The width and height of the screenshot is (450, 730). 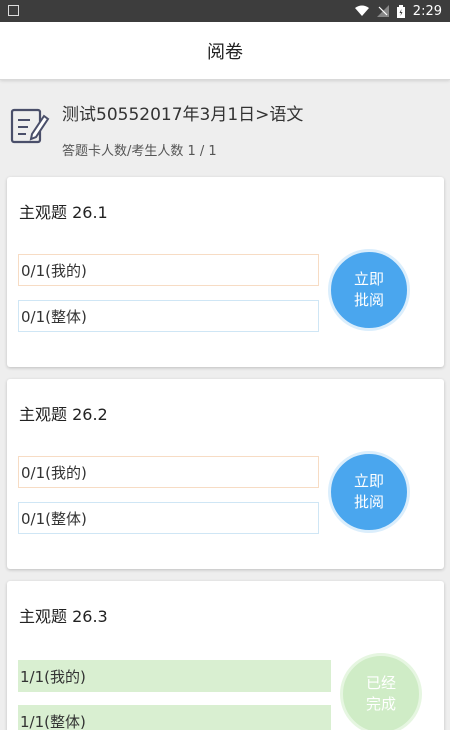 I want to click on status-time: 2:29, so click(x=427, y=11).